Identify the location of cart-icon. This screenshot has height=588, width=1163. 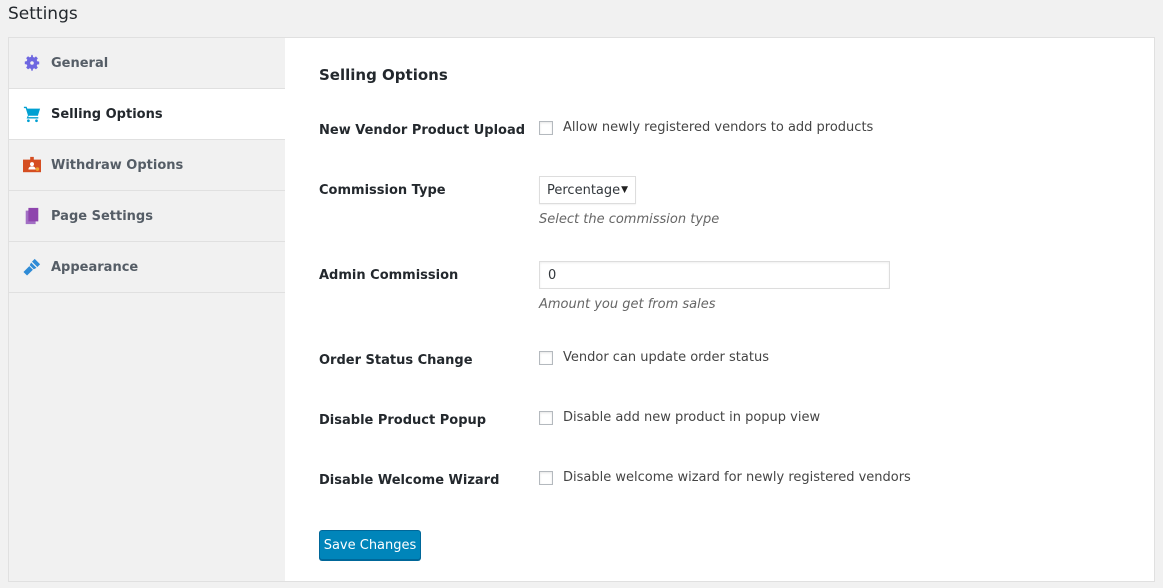
(32, 114).